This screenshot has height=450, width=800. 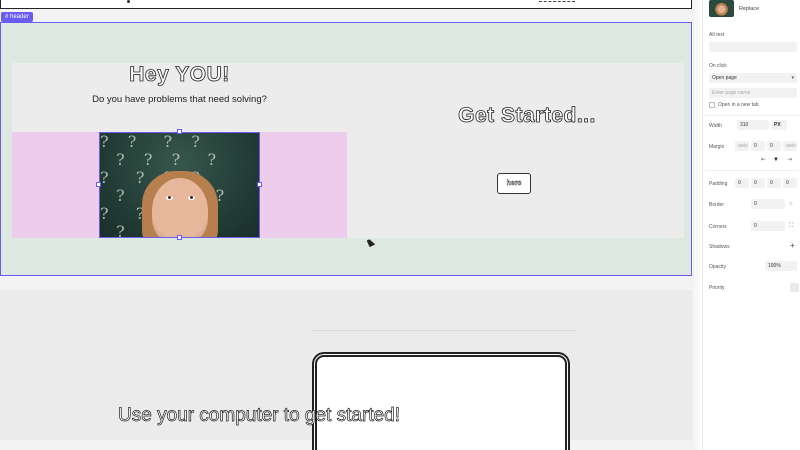 I want to click on expand-corners-icon: ⛶, so click(x=791, y=226).